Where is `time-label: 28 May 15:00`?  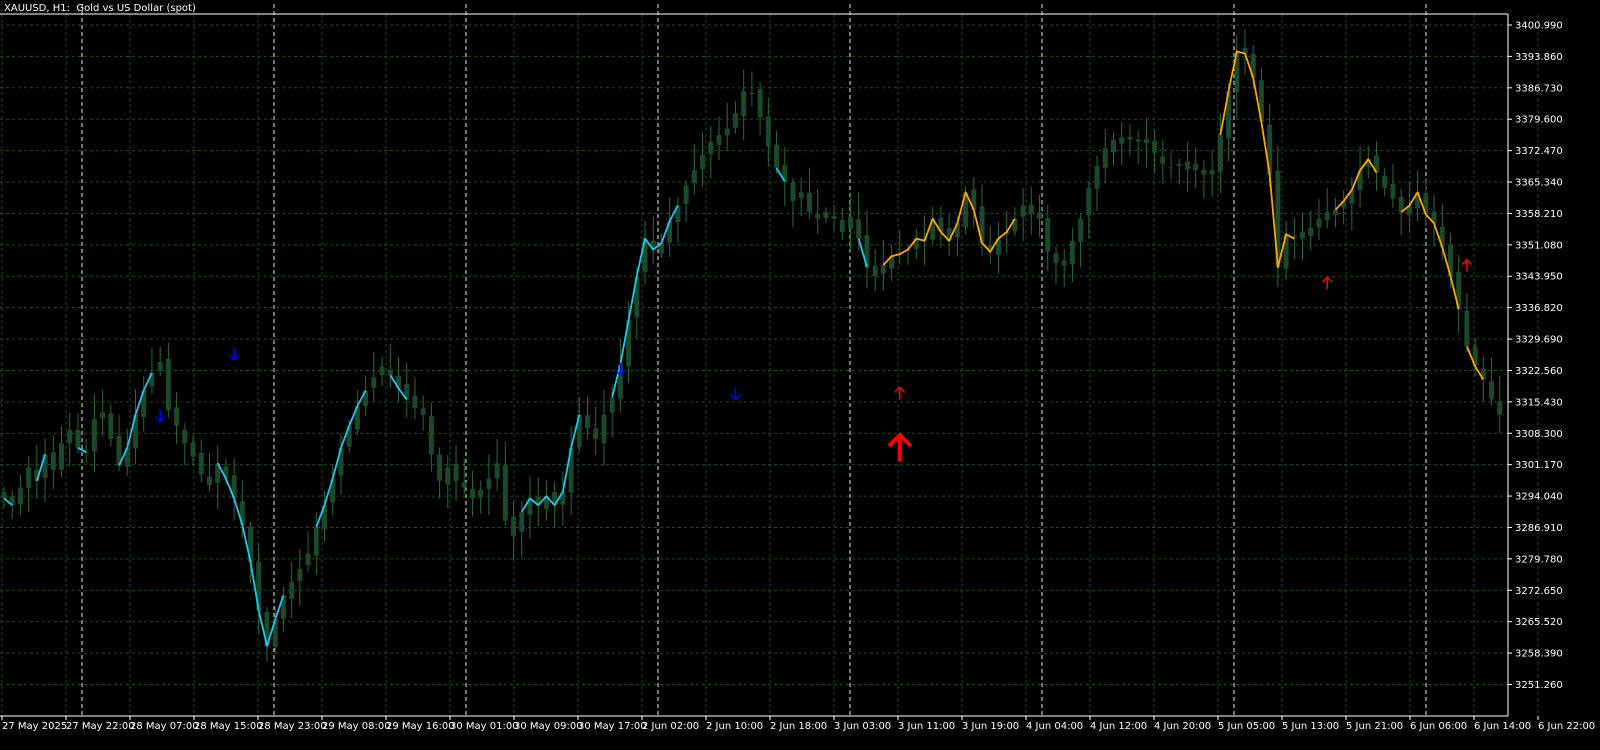 time-label: 28 May 15:00 is located at coordinates (228, 726).